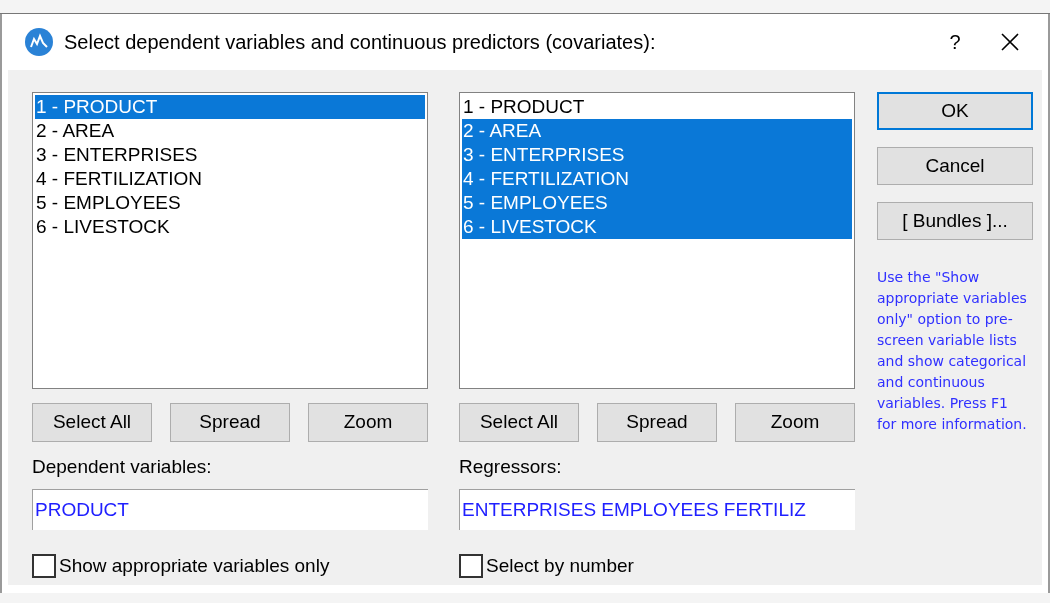 The image size is (1050, 603). Describe the element at coordinates (360, 42) in the screenshot. I see `window-title: Select dependent variables and continuous predictors (covariates):` at that location.